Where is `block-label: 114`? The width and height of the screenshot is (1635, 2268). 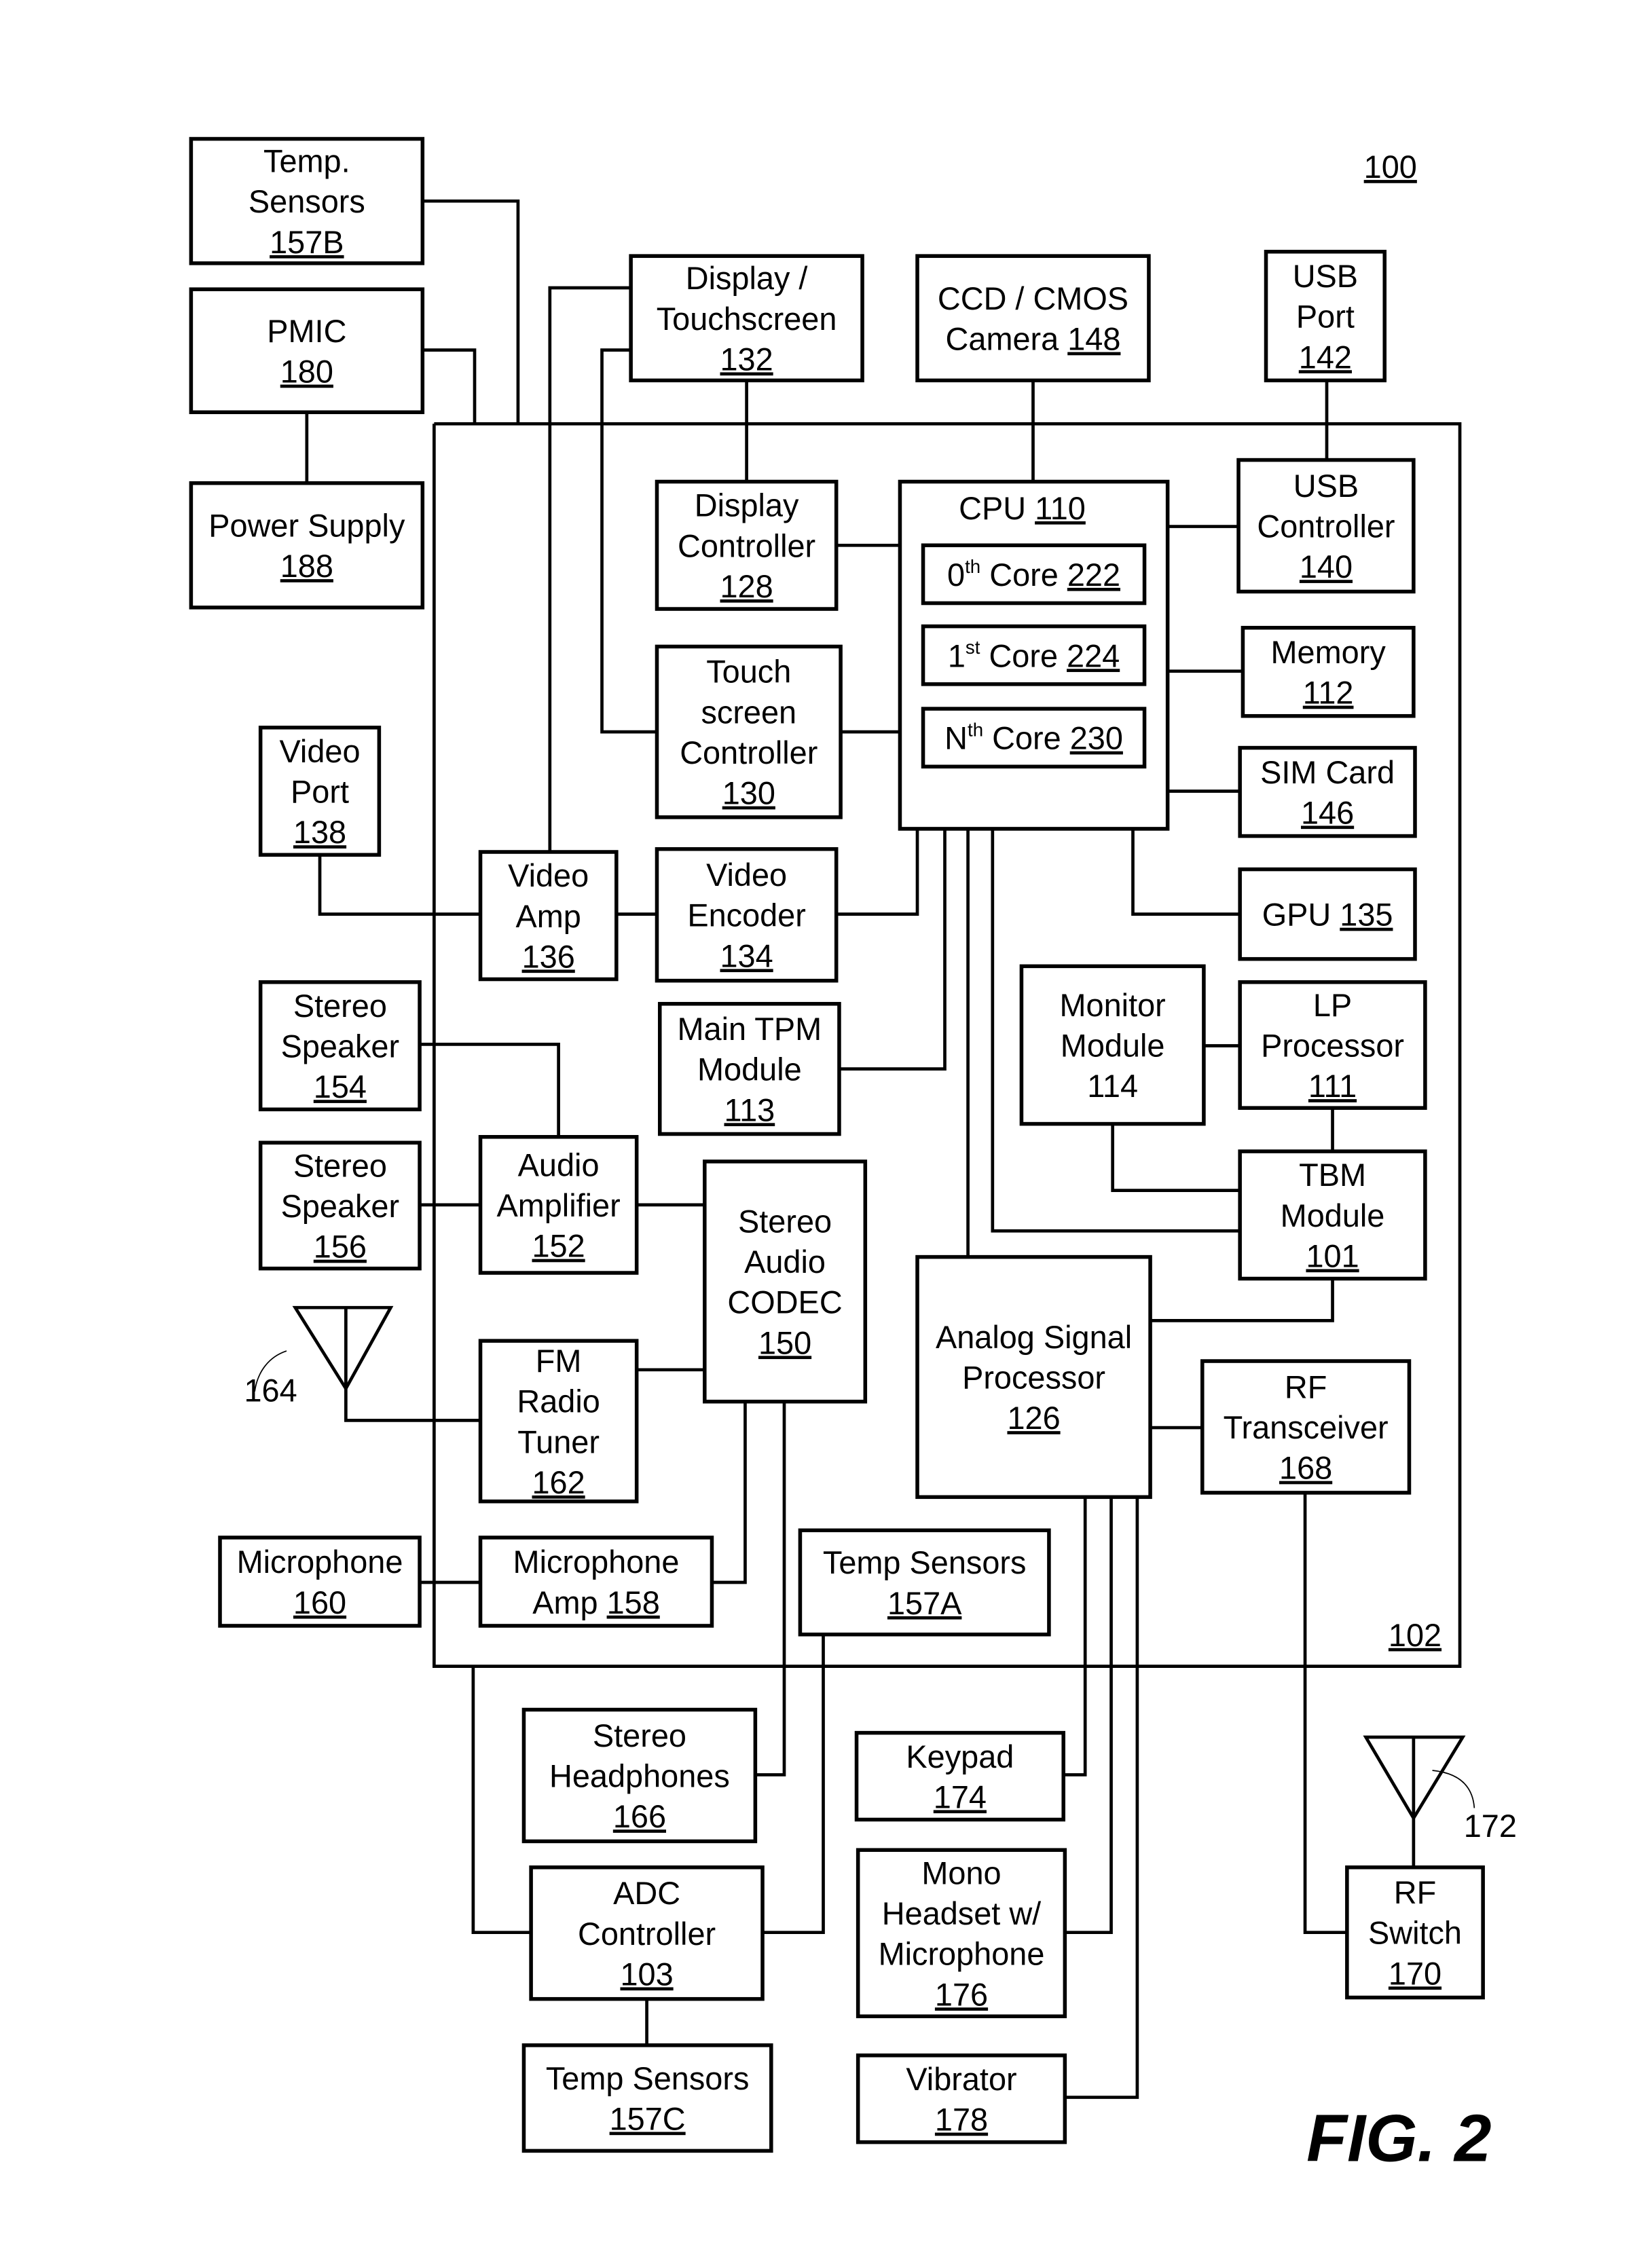
block-label: 114 is located at coordinates (1112, 1086).